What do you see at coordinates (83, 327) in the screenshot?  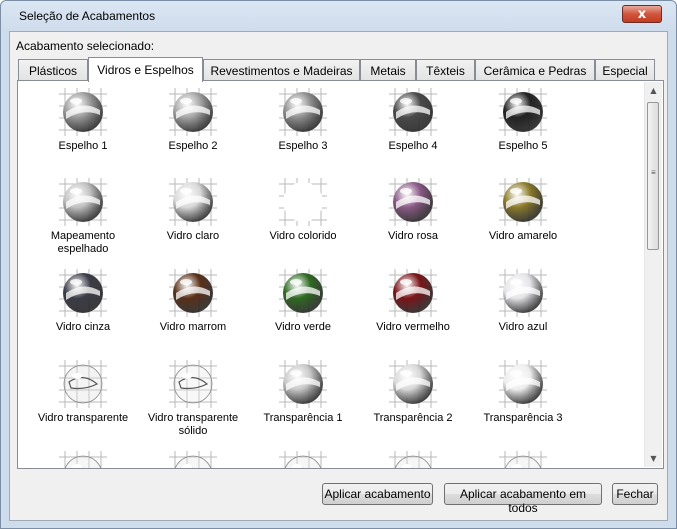 I see `material-label: Vidro cinza` at bounding box center [83, 327].